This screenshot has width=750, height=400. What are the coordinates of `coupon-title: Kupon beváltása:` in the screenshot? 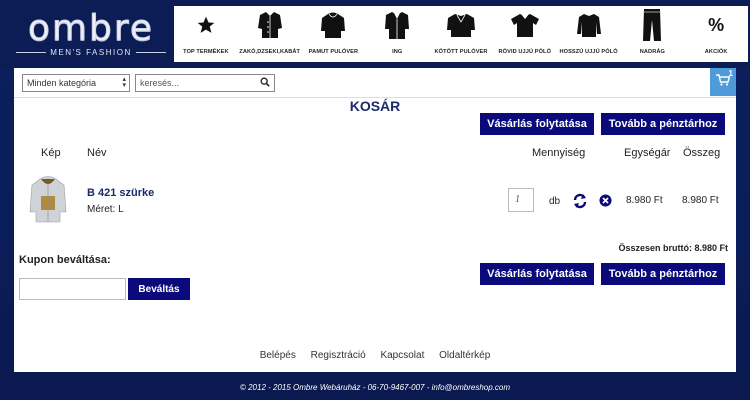 It's located at (65, 260).